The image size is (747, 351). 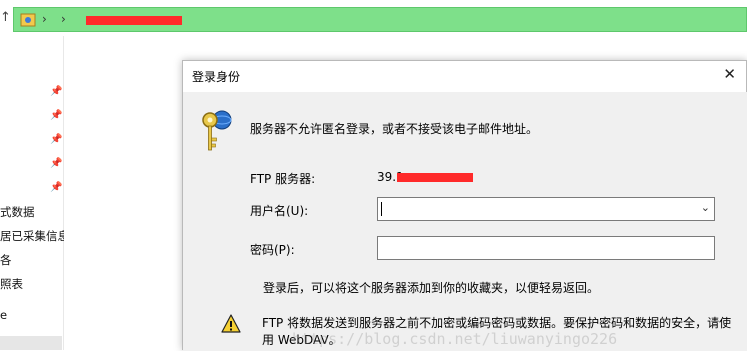 I want to click on redacted-server-address, so click(x=435, y=177).